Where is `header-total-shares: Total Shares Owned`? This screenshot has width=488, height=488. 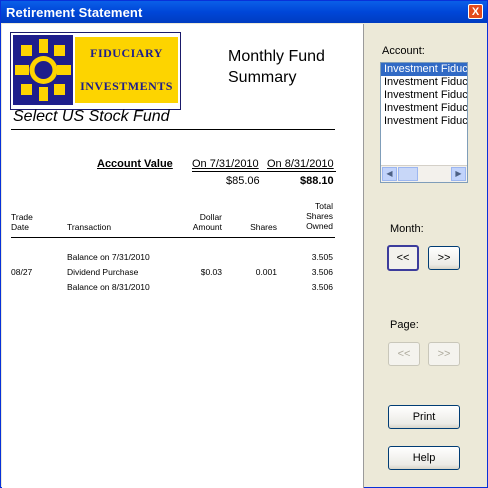 header-total-shares: Total Shares Owned is located at coordinates (312, 216).